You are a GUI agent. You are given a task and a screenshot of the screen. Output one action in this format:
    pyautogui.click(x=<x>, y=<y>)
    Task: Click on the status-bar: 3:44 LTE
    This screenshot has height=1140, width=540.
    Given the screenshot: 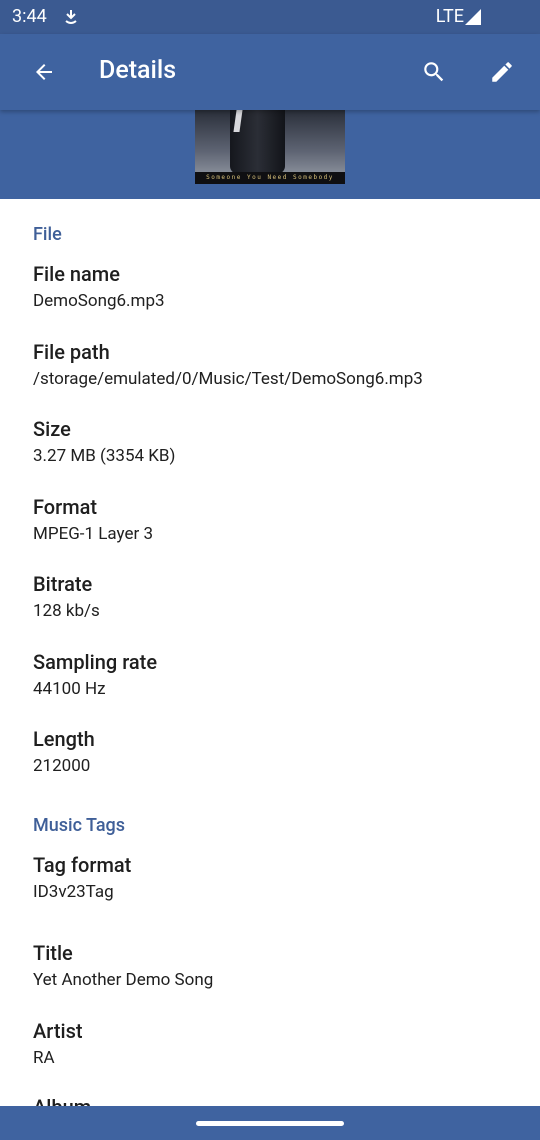 What is the action you would take?
    pyautogui.click(x=270, y=17)
    